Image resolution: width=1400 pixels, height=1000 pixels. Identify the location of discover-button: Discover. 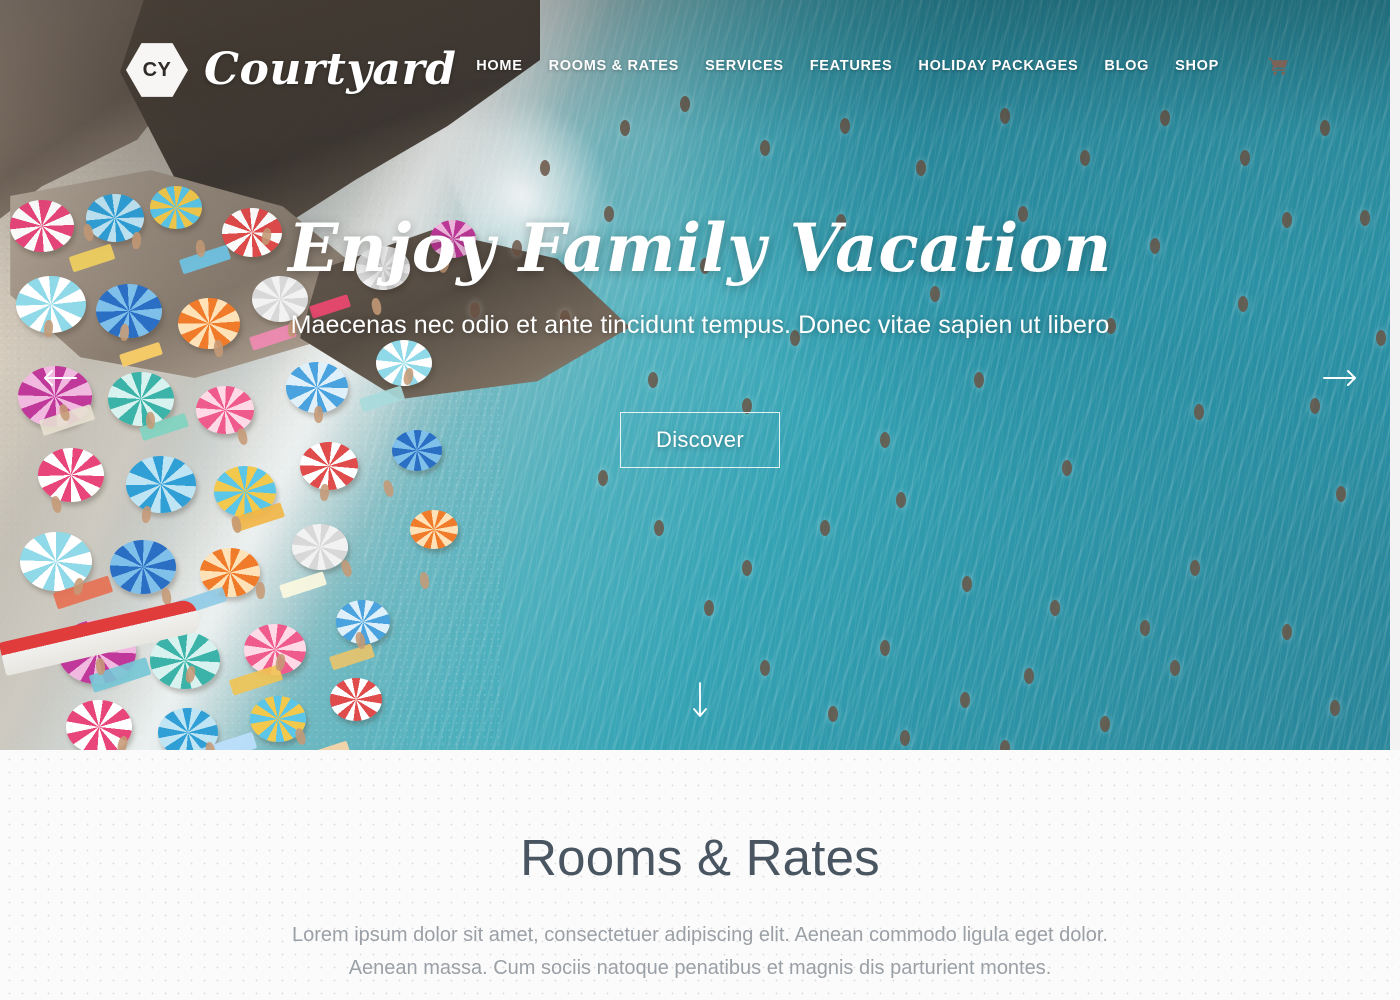
(700, 439).